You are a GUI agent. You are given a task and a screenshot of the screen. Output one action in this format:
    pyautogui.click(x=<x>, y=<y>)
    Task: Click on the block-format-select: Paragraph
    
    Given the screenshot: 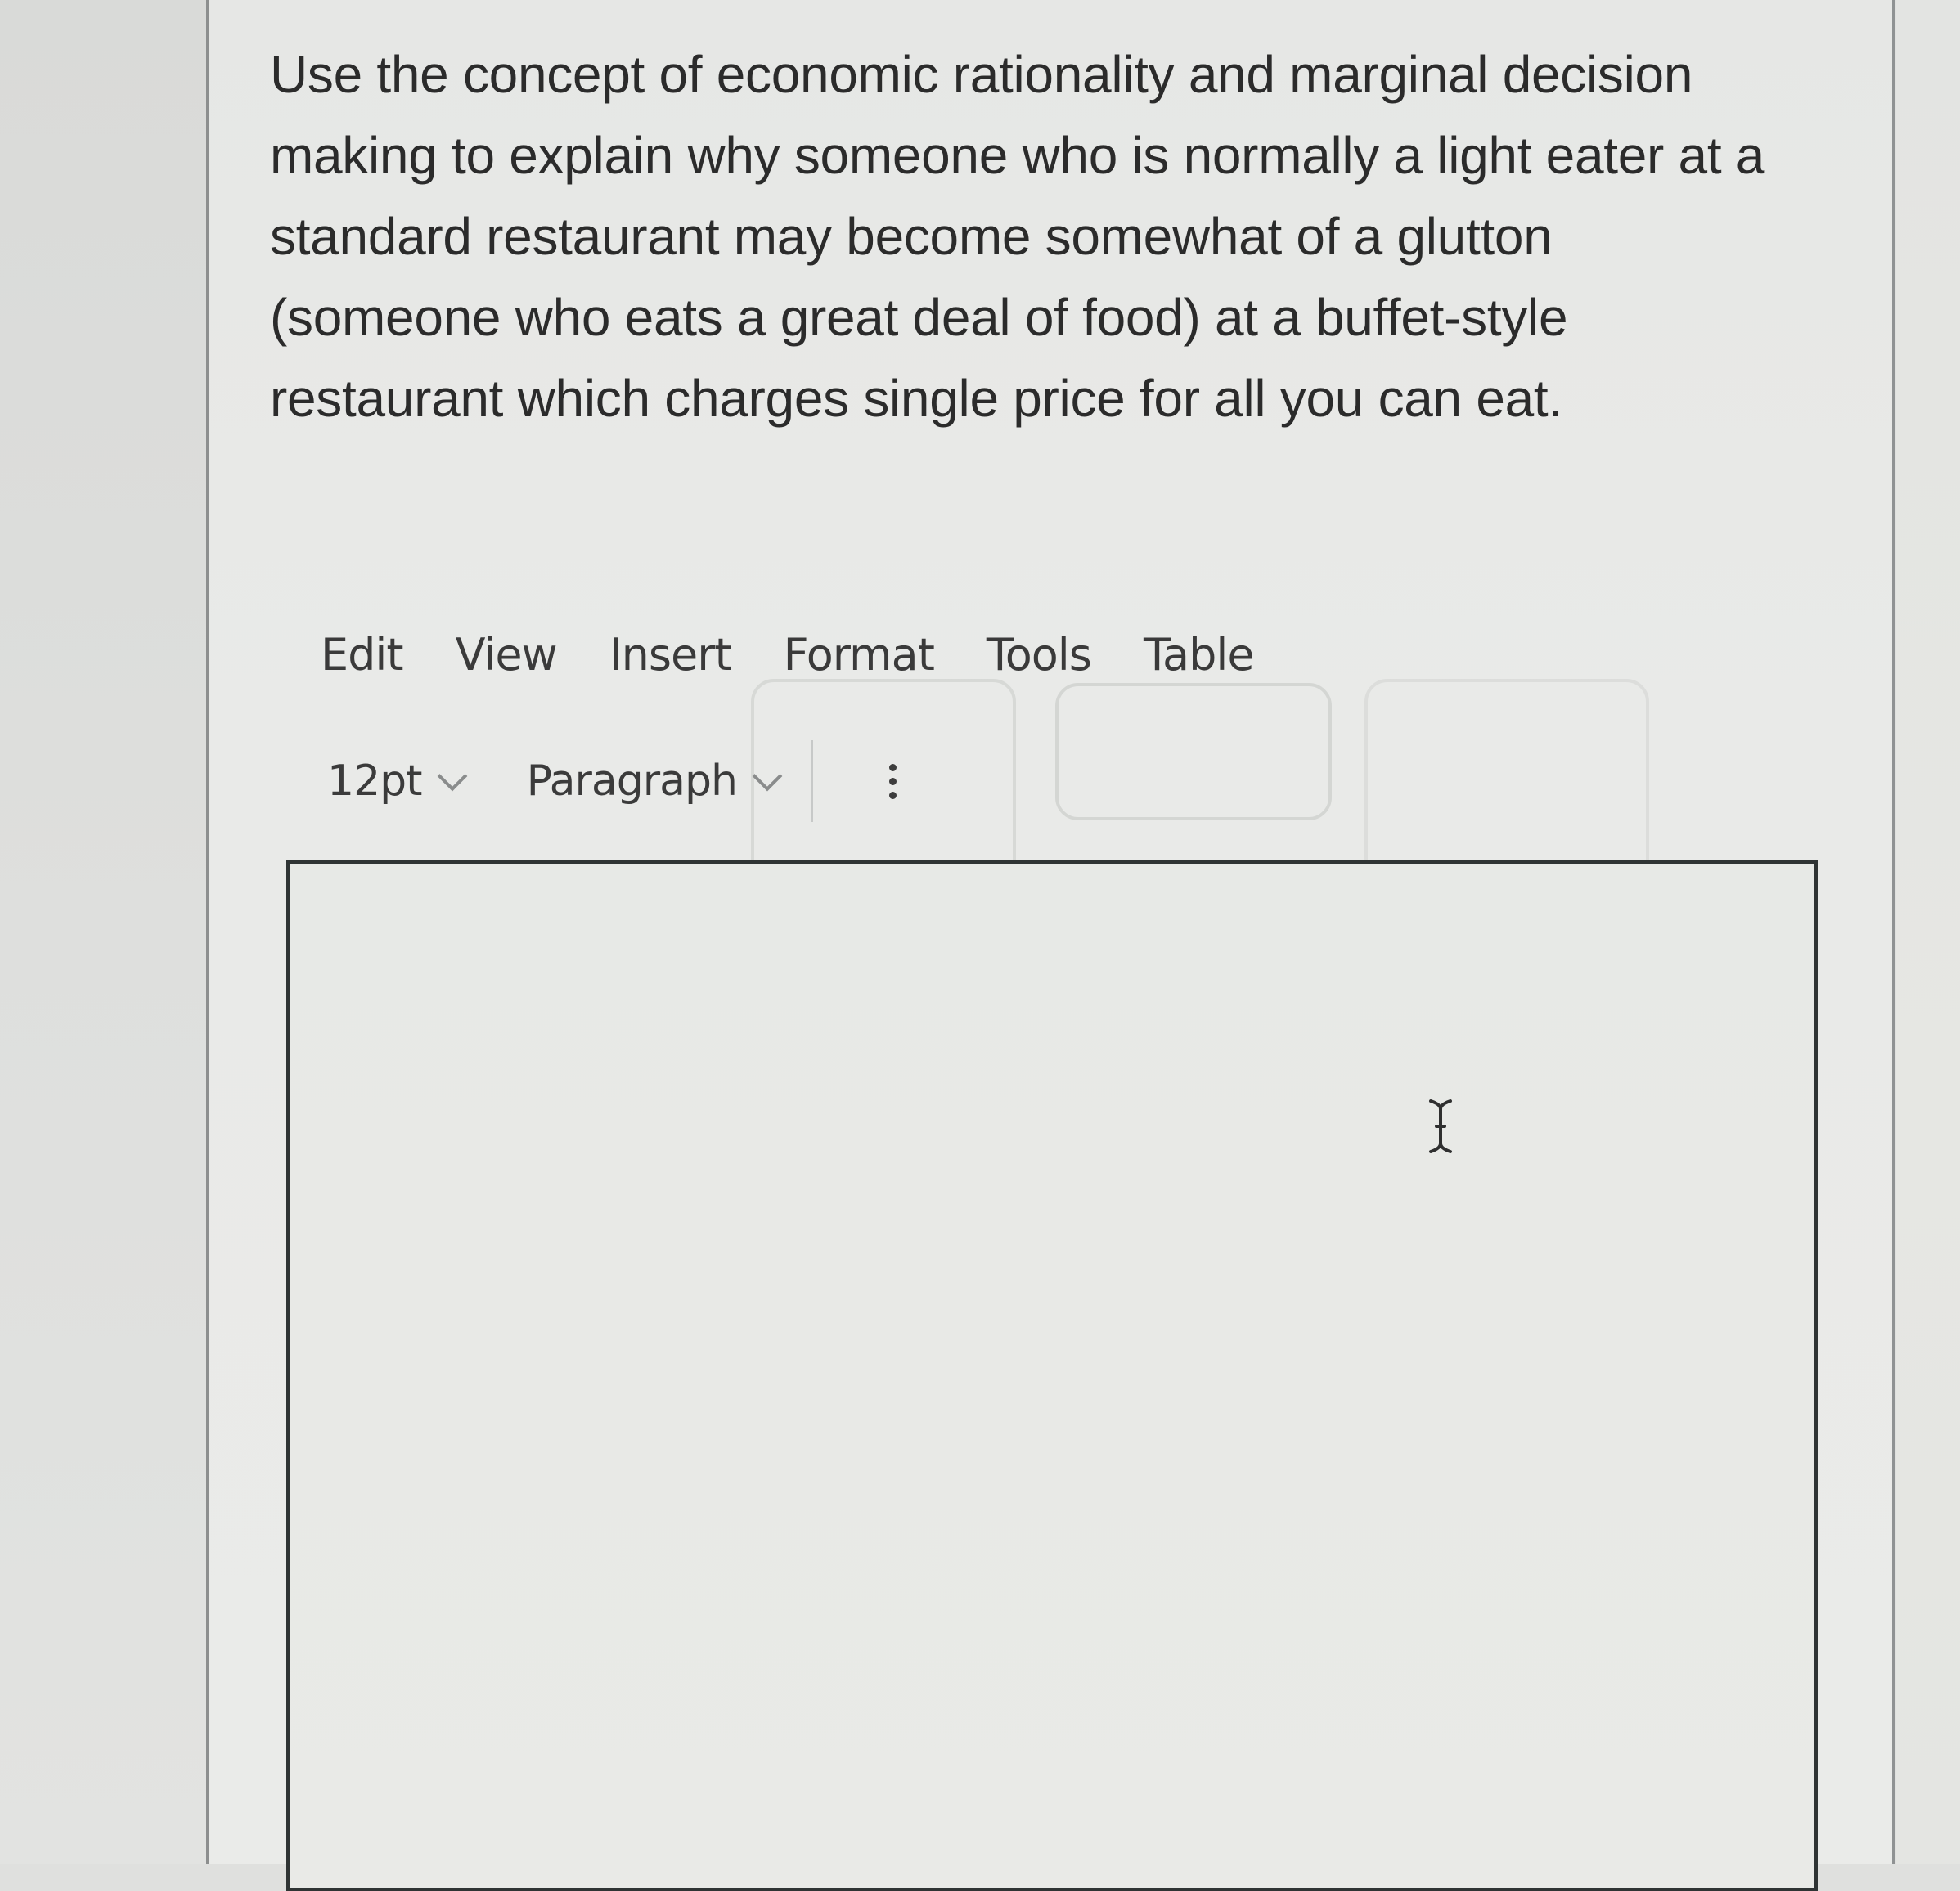 What is the action you would take?
    pyautogui.click(x=654, y=782)
    